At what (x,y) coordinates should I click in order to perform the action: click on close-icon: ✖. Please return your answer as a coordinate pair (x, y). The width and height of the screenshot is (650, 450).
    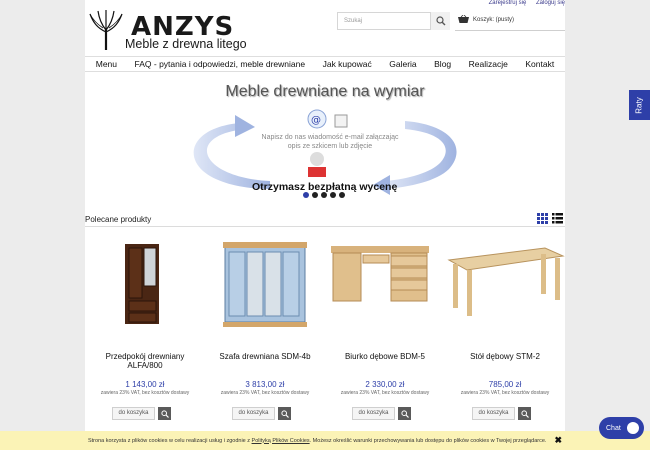
    Looking at the image, I should click on (558, 440).